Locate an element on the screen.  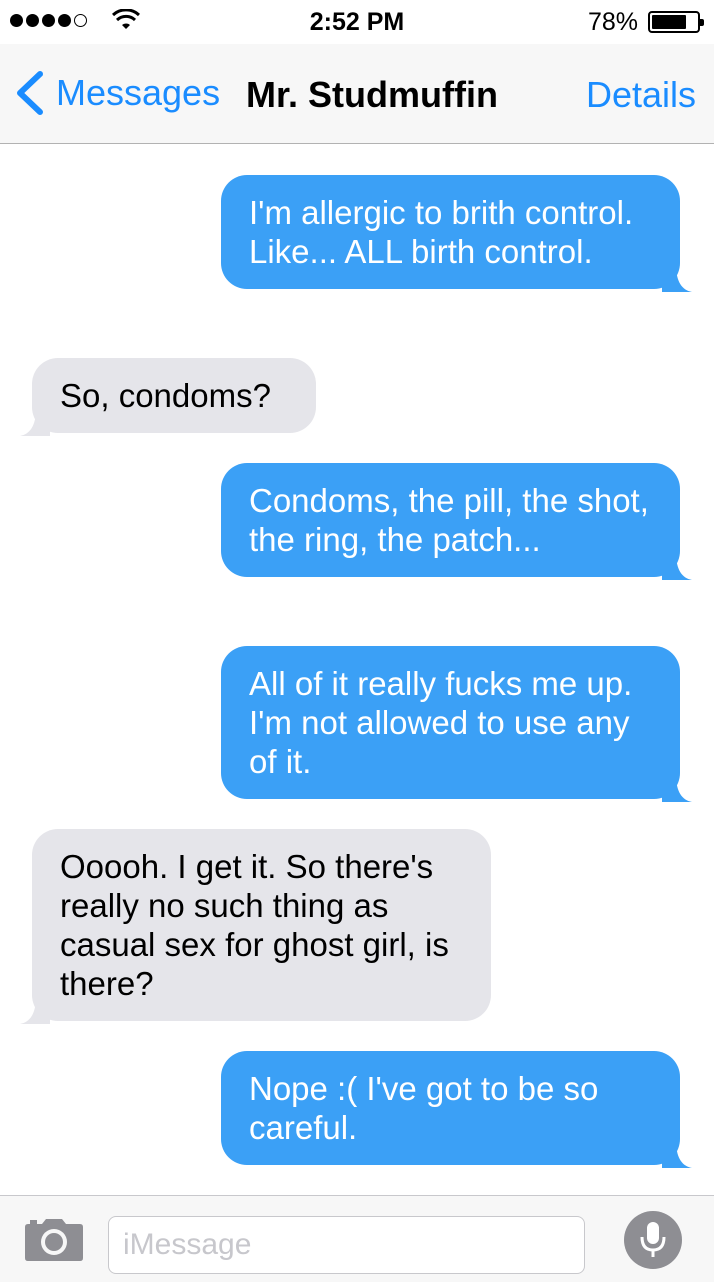
microphone-button is located at coordinates (653, 1240).